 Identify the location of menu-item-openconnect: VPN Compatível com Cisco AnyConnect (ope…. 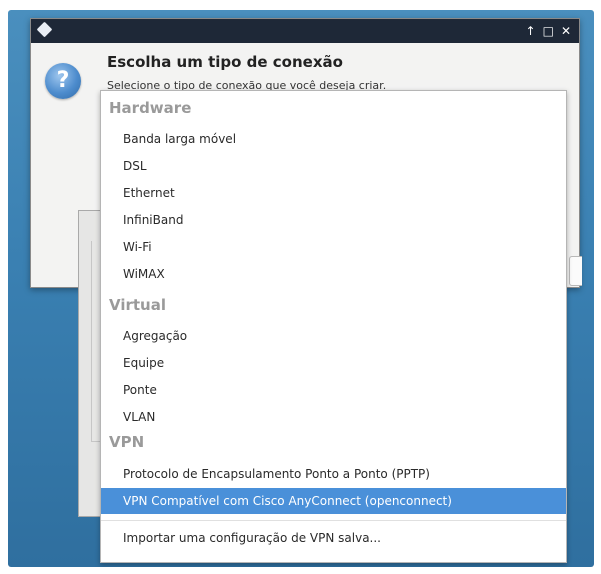
(333, 501).